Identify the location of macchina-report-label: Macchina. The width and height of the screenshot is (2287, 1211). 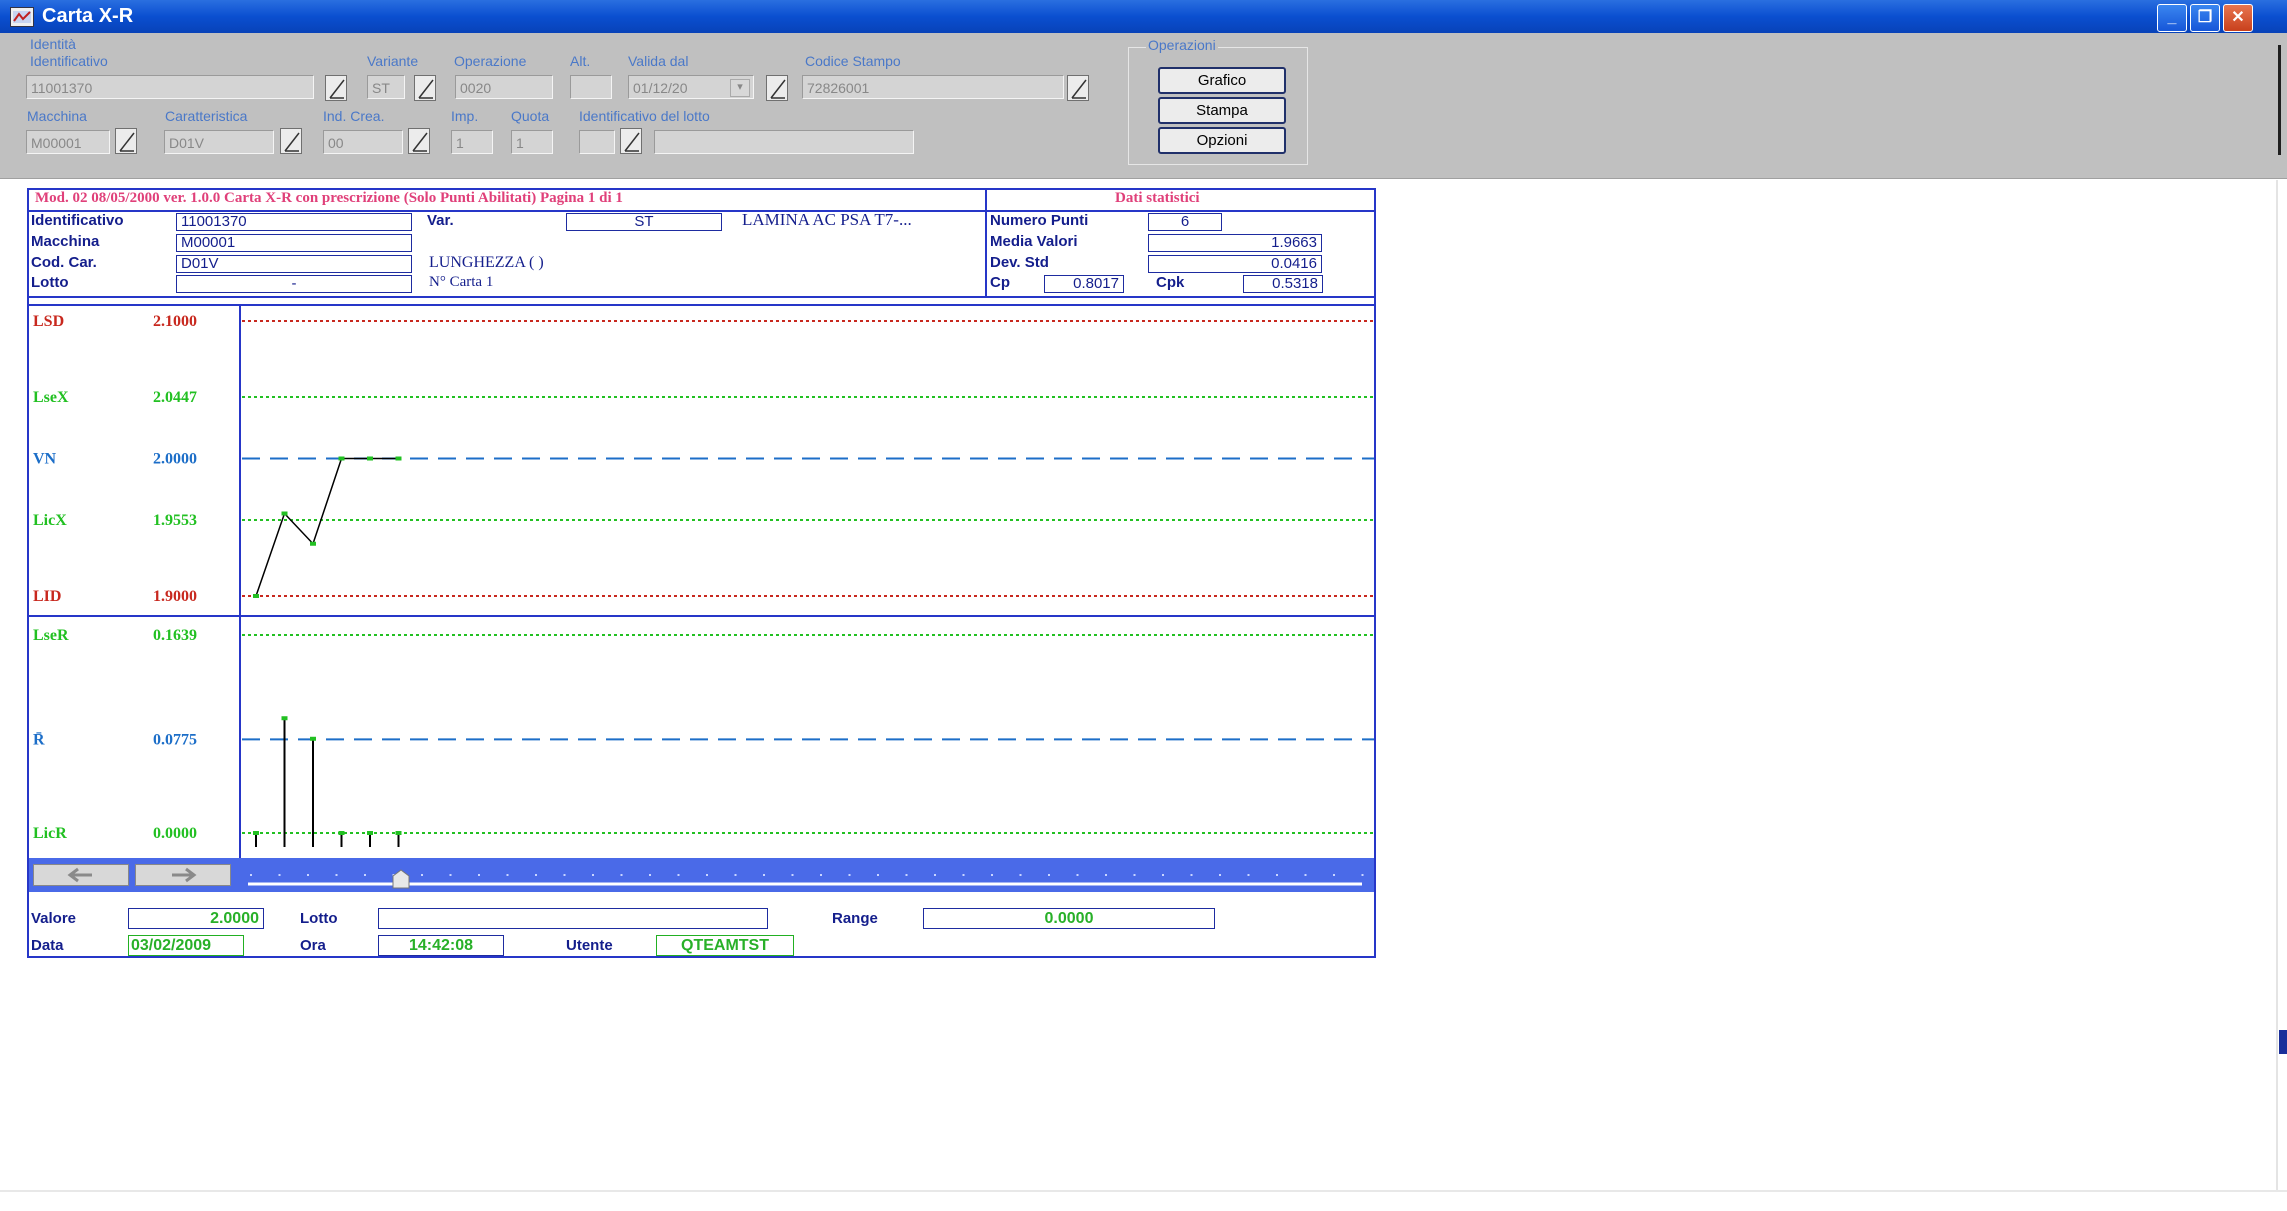
(65, 241).